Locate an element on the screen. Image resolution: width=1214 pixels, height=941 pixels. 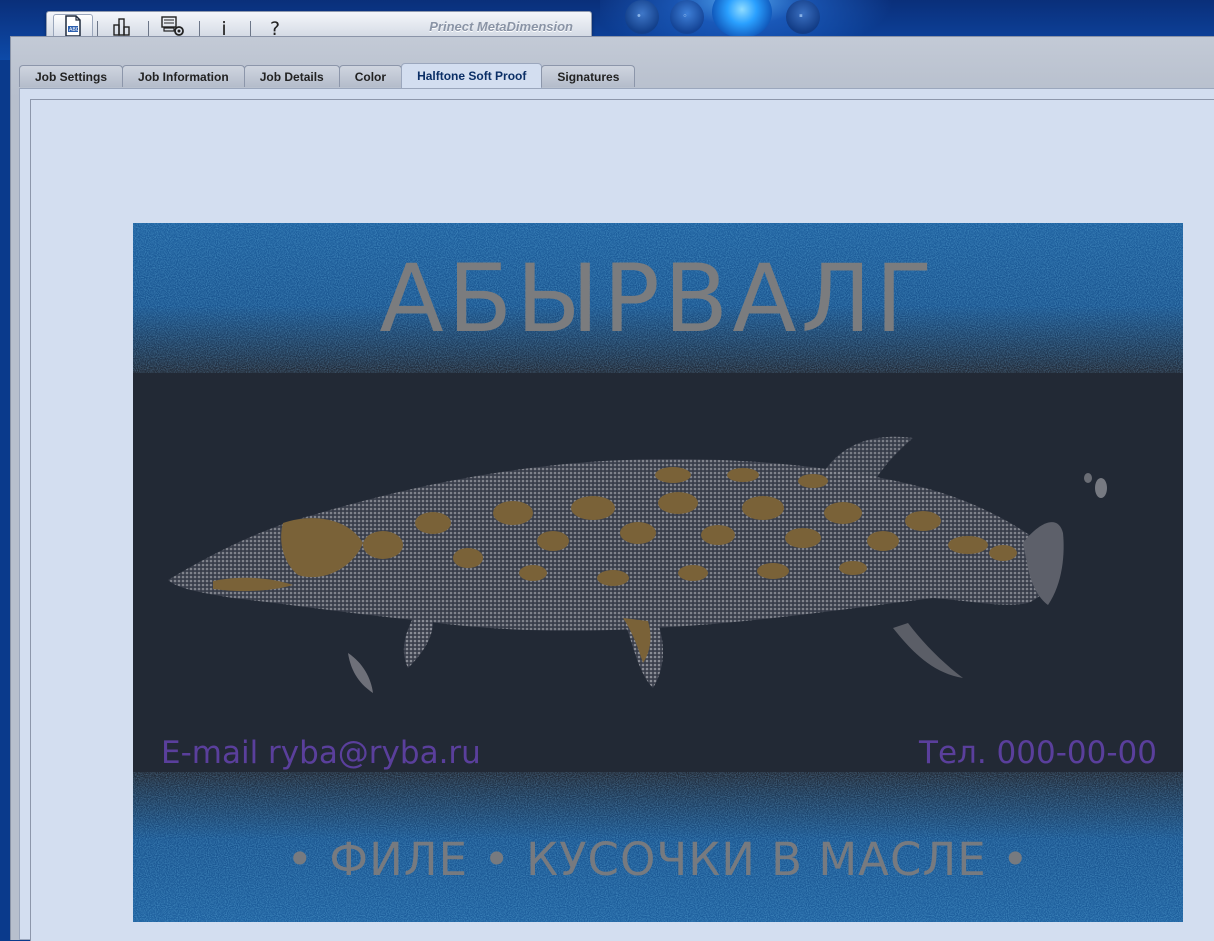
nav-orb-1-icon: • is located at coordinates (642, 17).